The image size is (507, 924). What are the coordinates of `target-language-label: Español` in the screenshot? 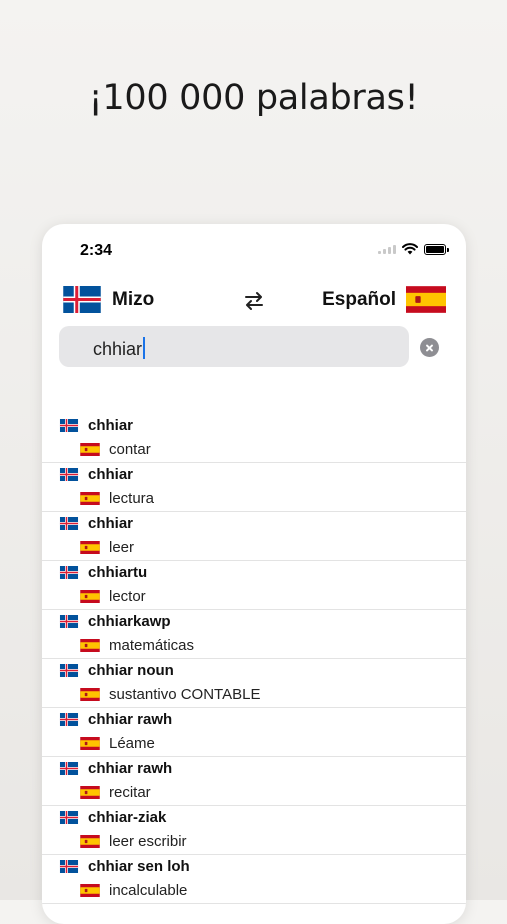 It's located at (359, 299).